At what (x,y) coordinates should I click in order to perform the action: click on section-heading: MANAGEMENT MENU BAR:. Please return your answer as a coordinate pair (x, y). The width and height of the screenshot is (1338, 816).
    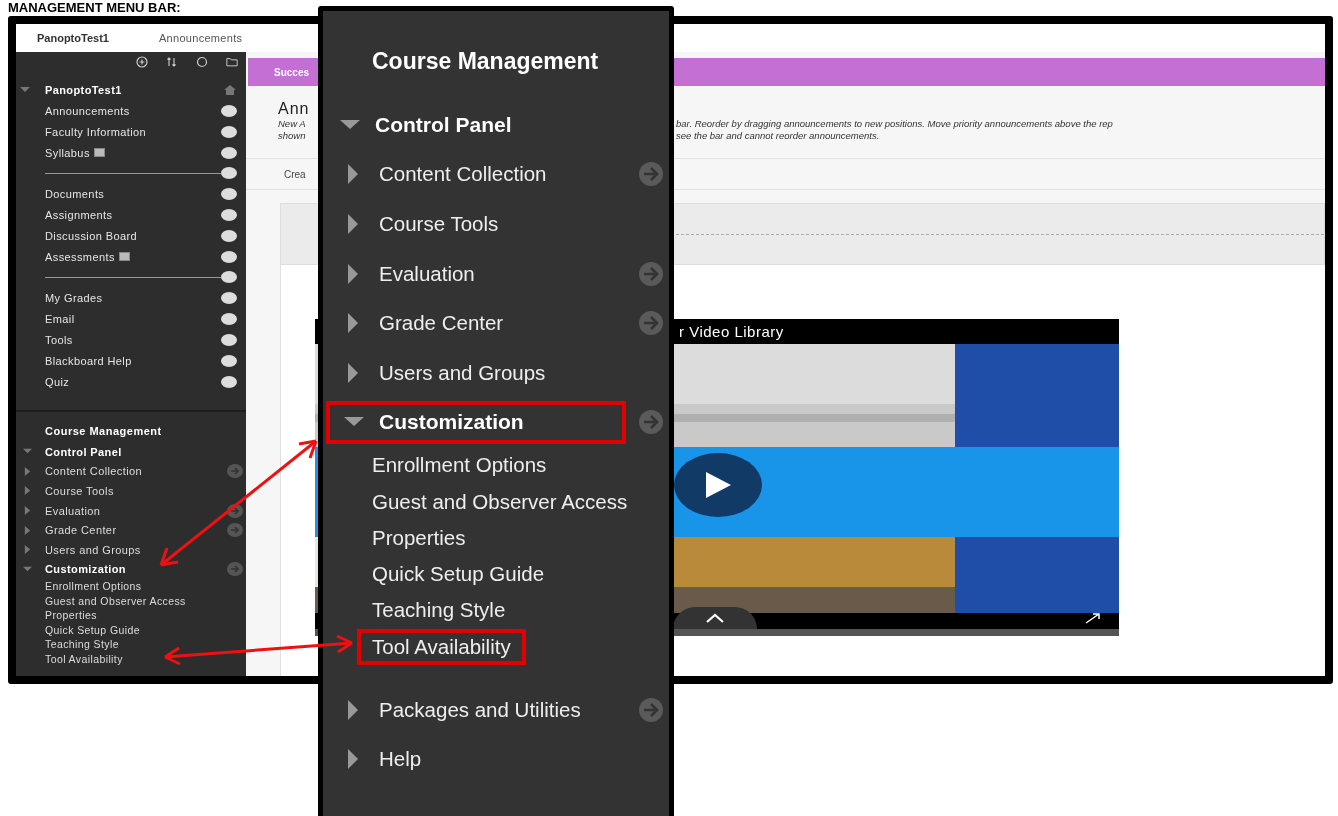
    Looking at the image, I should click on (95, 8).